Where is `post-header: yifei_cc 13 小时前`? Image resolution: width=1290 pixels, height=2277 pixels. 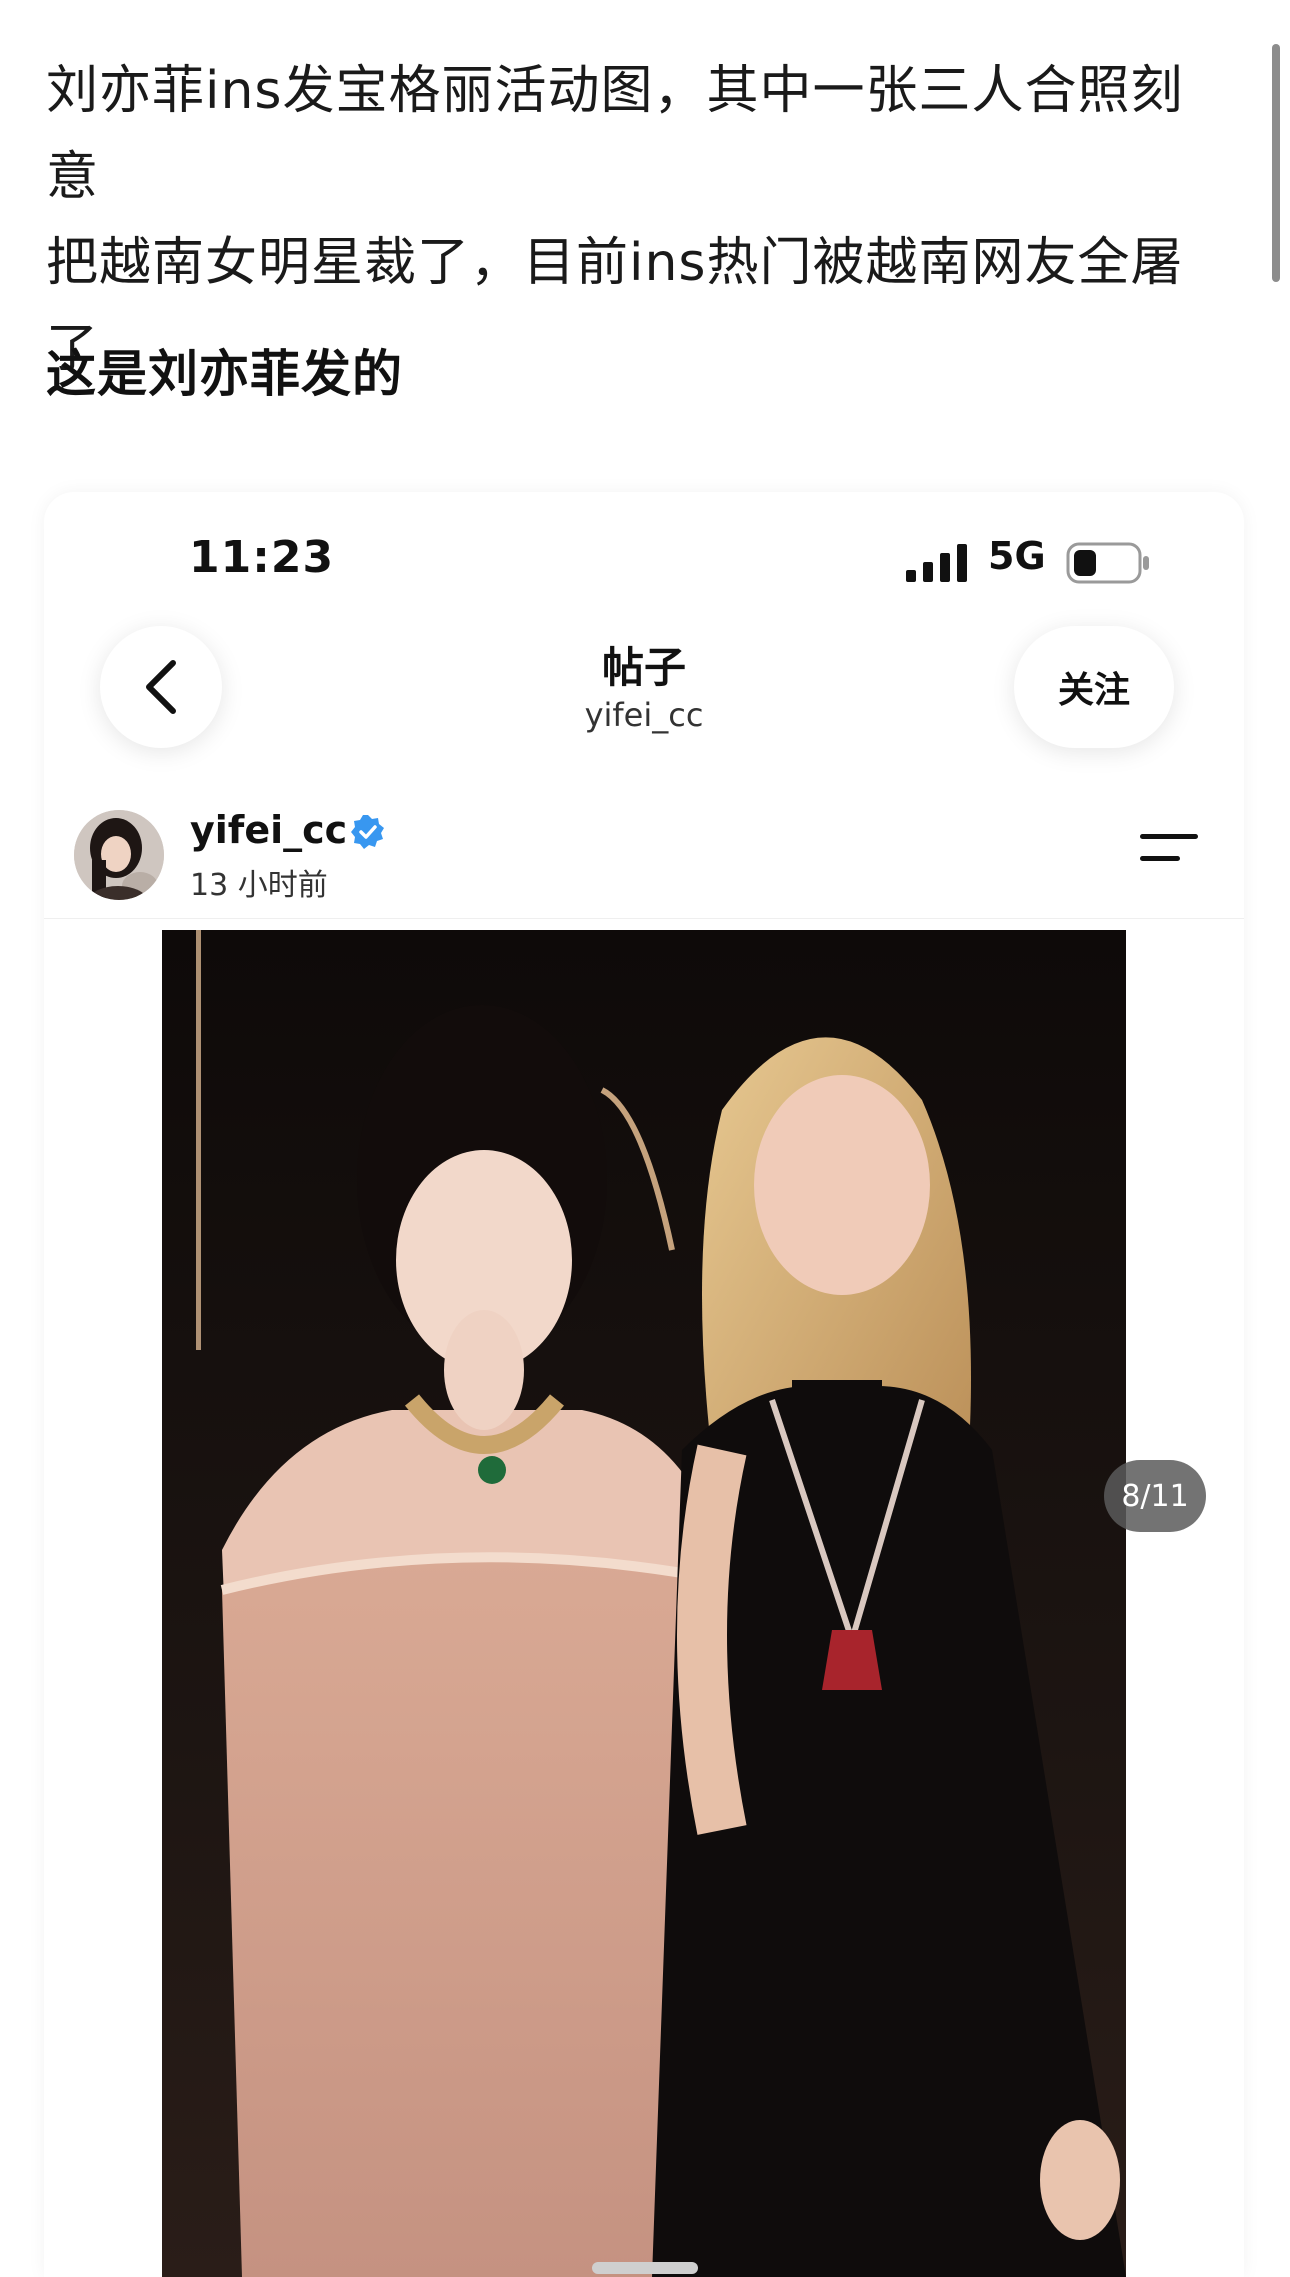 post-header: yifei_cc 13 小时前 is located at coordinates (644, 855).